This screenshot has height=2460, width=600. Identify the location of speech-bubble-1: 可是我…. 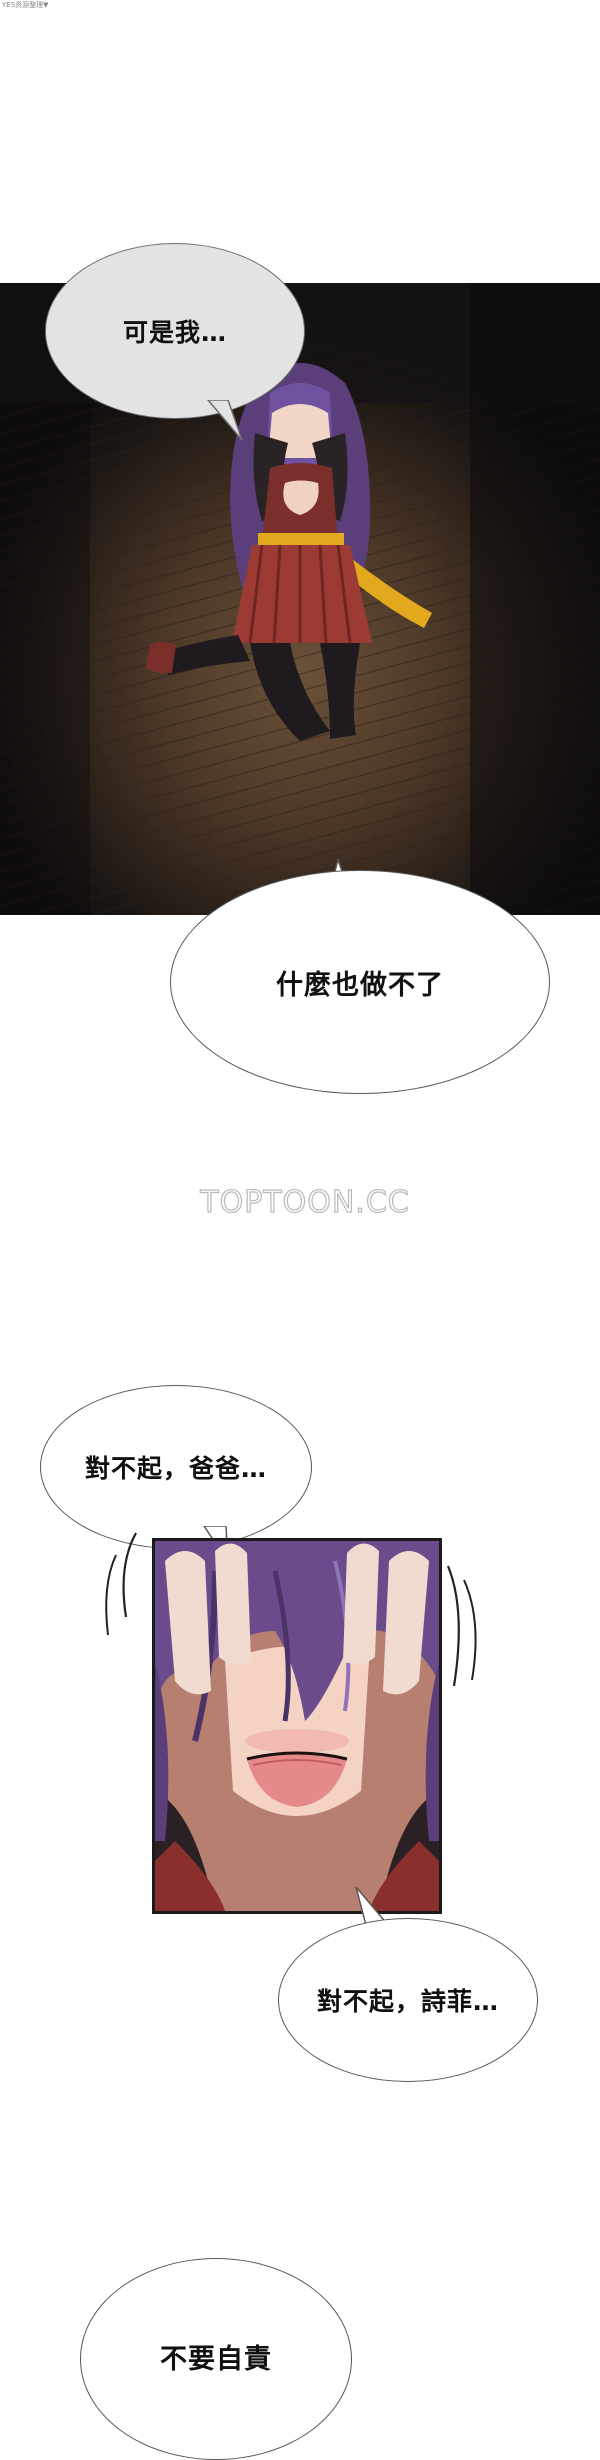
(175, 331).